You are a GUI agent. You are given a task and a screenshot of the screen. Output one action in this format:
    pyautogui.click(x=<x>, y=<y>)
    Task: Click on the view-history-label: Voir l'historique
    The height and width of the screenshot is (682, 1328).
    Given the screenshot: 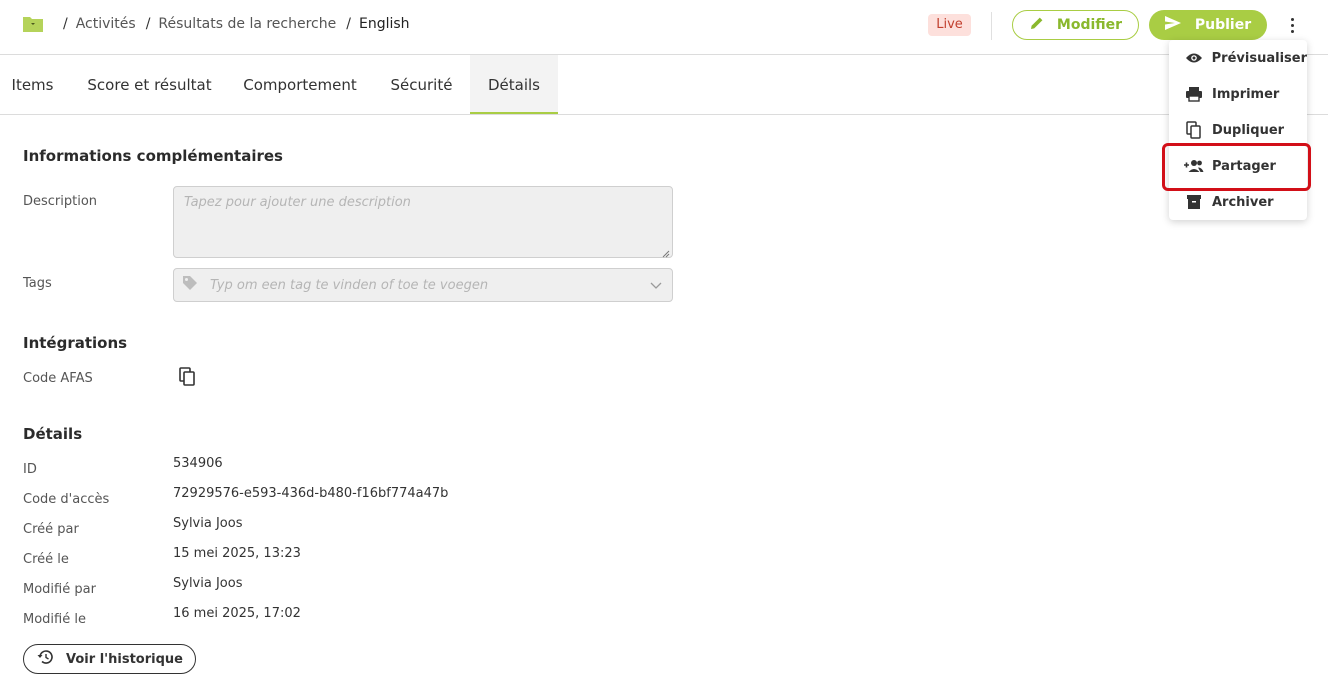 What is the action you would take?
    pyautogui.click(x=124, y=659)
    